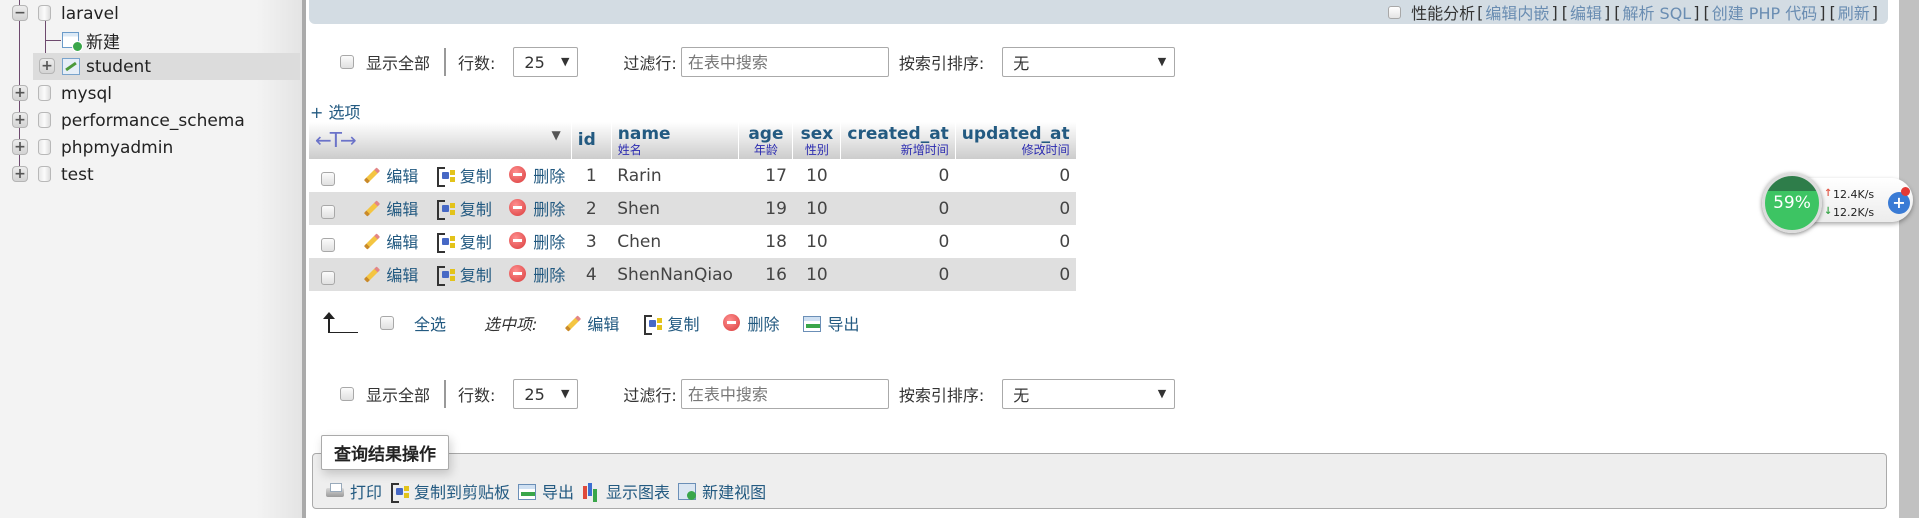  What do you see at coordinates (675, 140) in the screenshot?
I see `column-header-name: name 姓名` at bounding box center [675, 140].